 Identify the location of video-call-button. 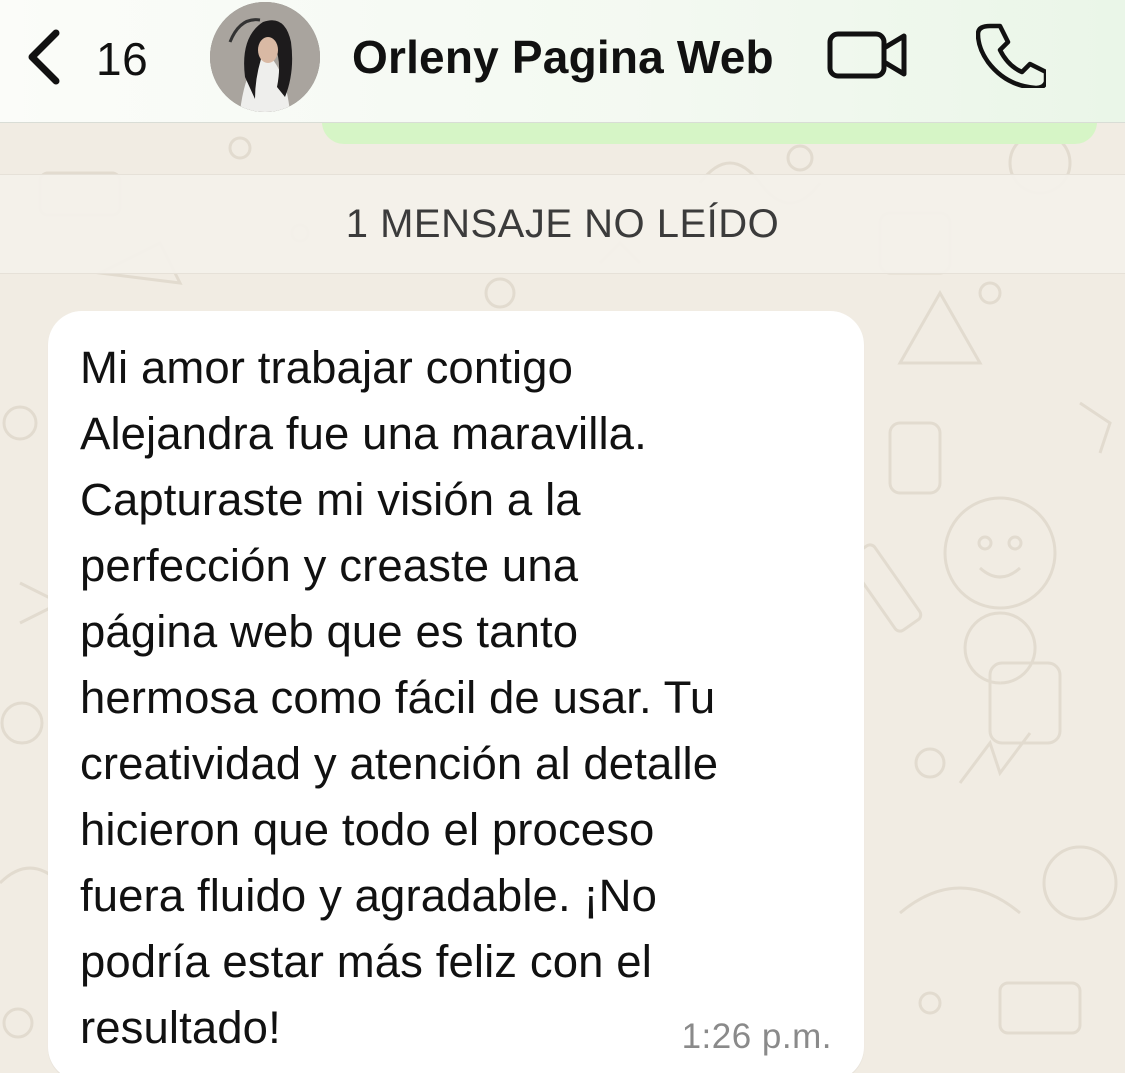
(868, 54).